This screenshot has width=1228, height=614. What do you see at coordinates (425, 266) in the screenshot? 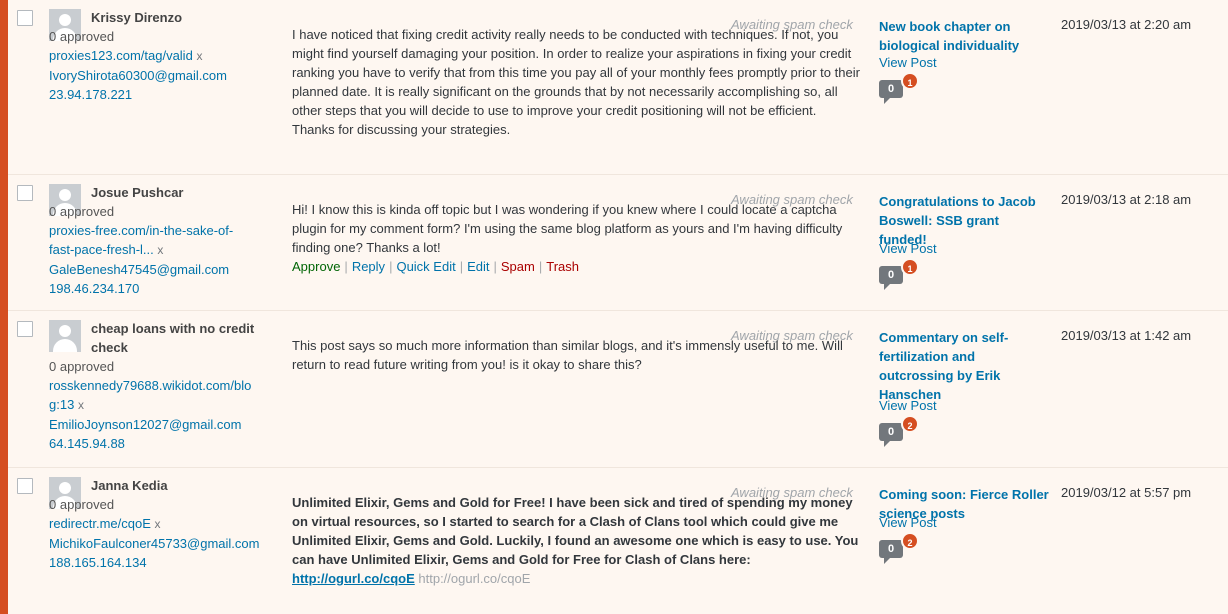
I see `quick-edit-link: Quick Edit` at bounding box center [425, 266].